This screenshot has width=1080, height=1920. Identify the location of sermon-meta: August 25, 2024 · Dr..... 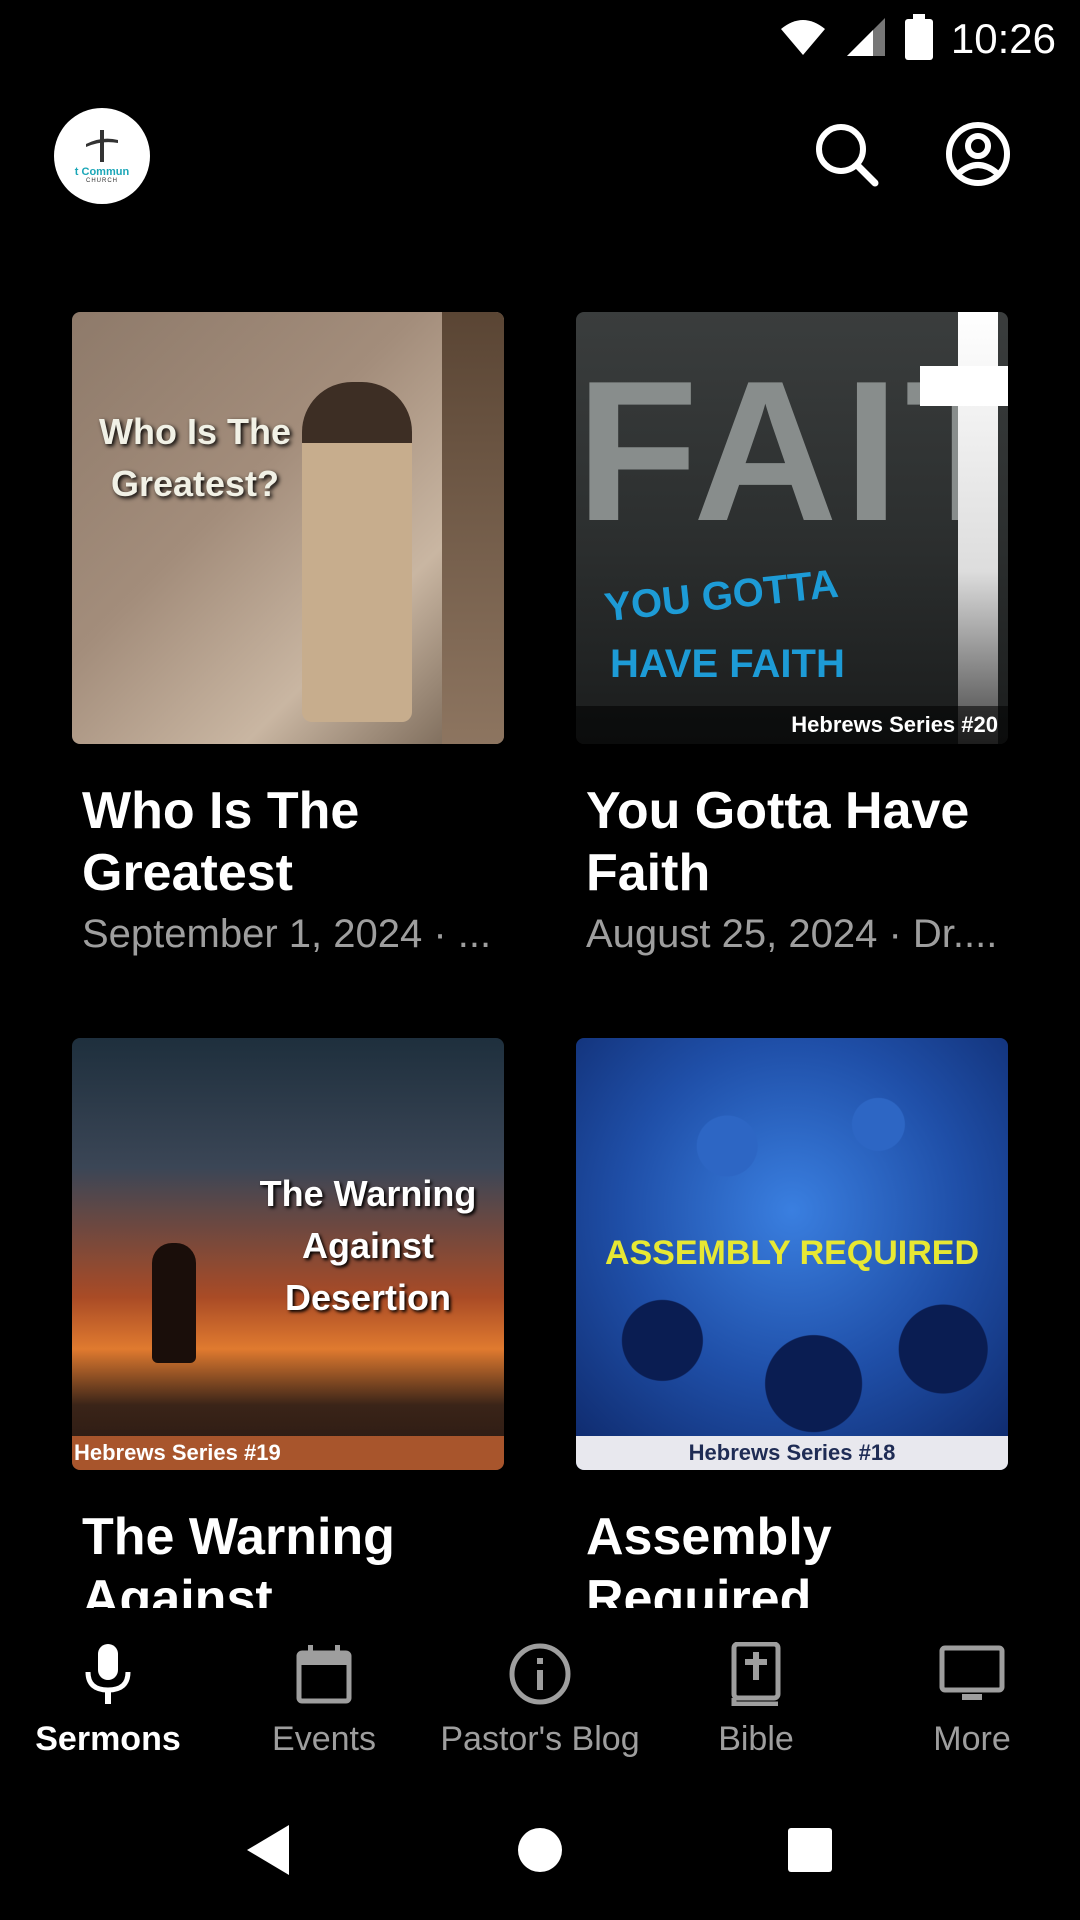
(792, 934).